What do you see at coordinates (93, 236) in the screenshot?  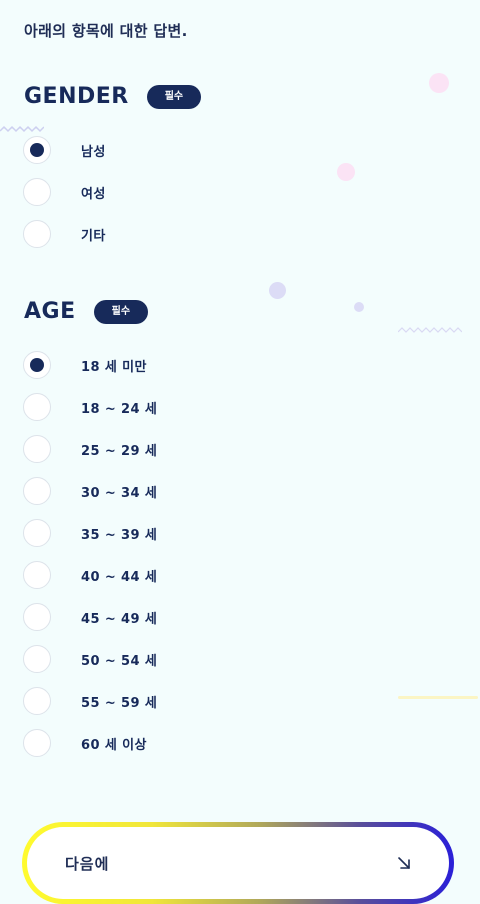 I see `option-label: 기타` at bounding box center [93, 236].